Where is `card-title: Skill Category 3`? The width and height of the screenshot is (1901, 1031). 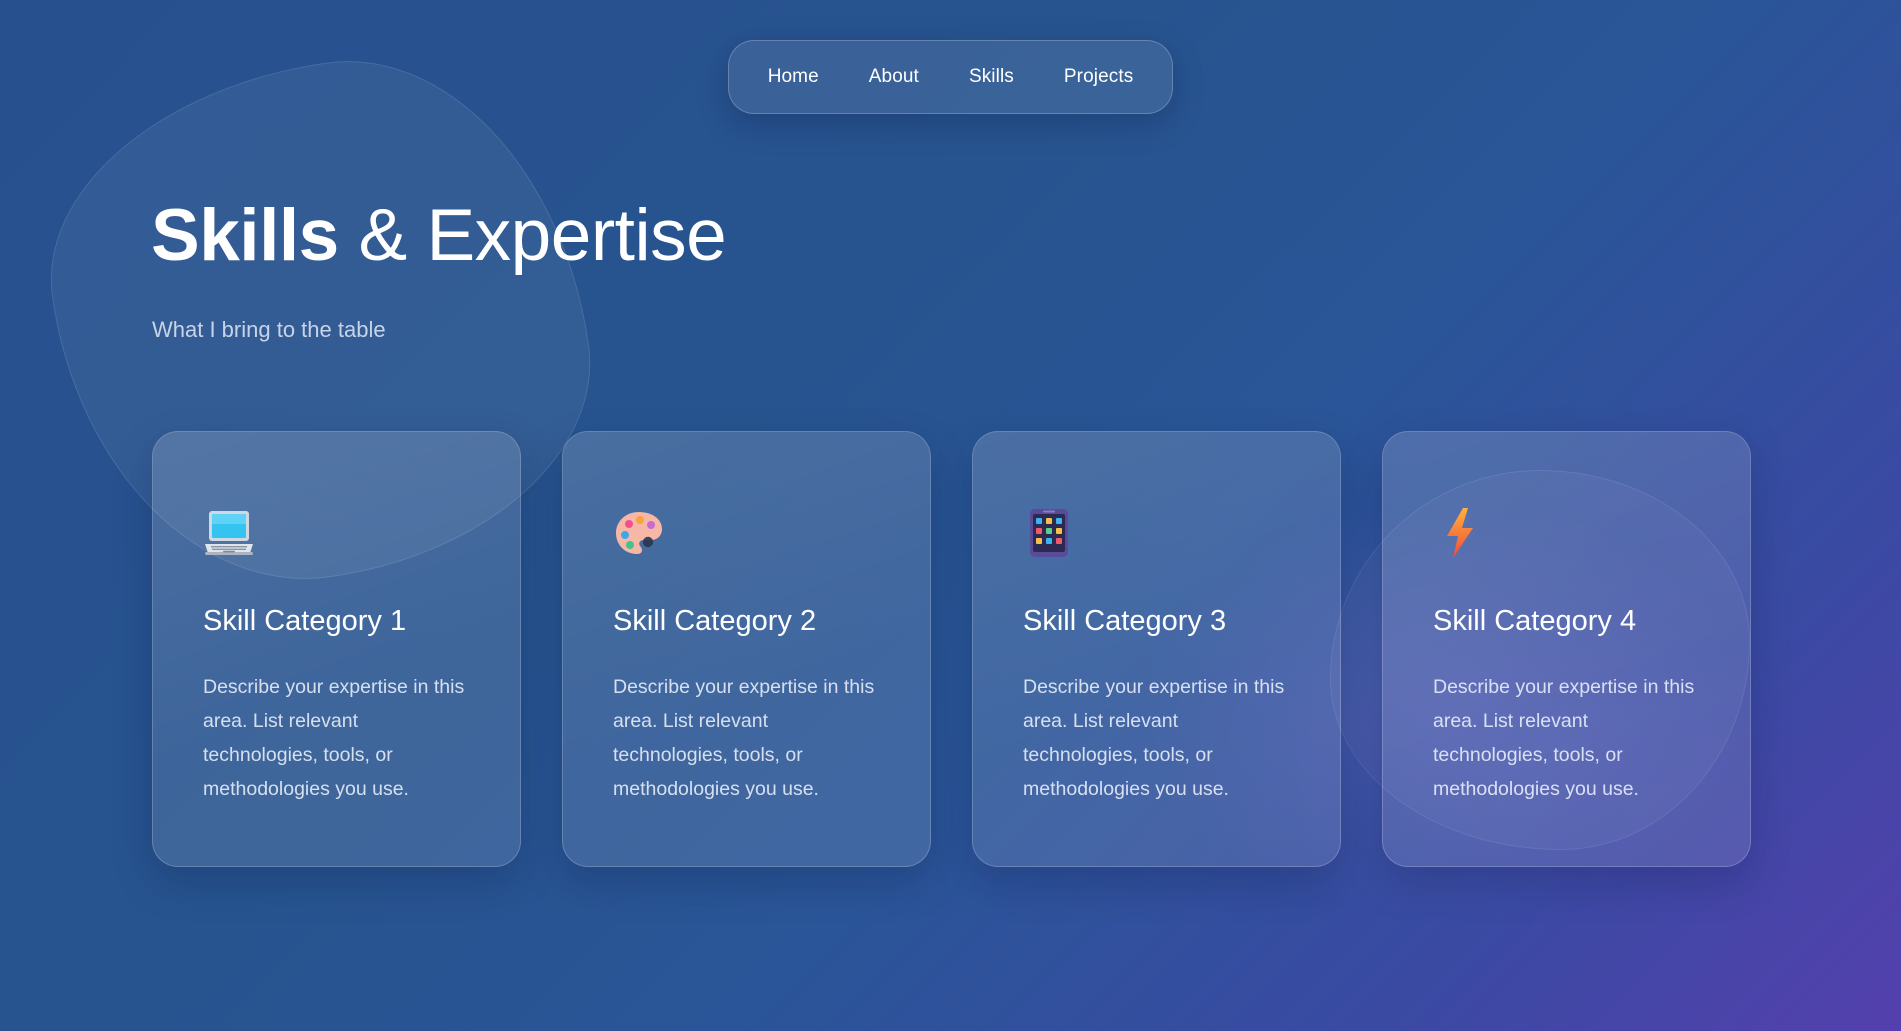
card-title: Skill Category 3 is located at coordinates (1125, 621).